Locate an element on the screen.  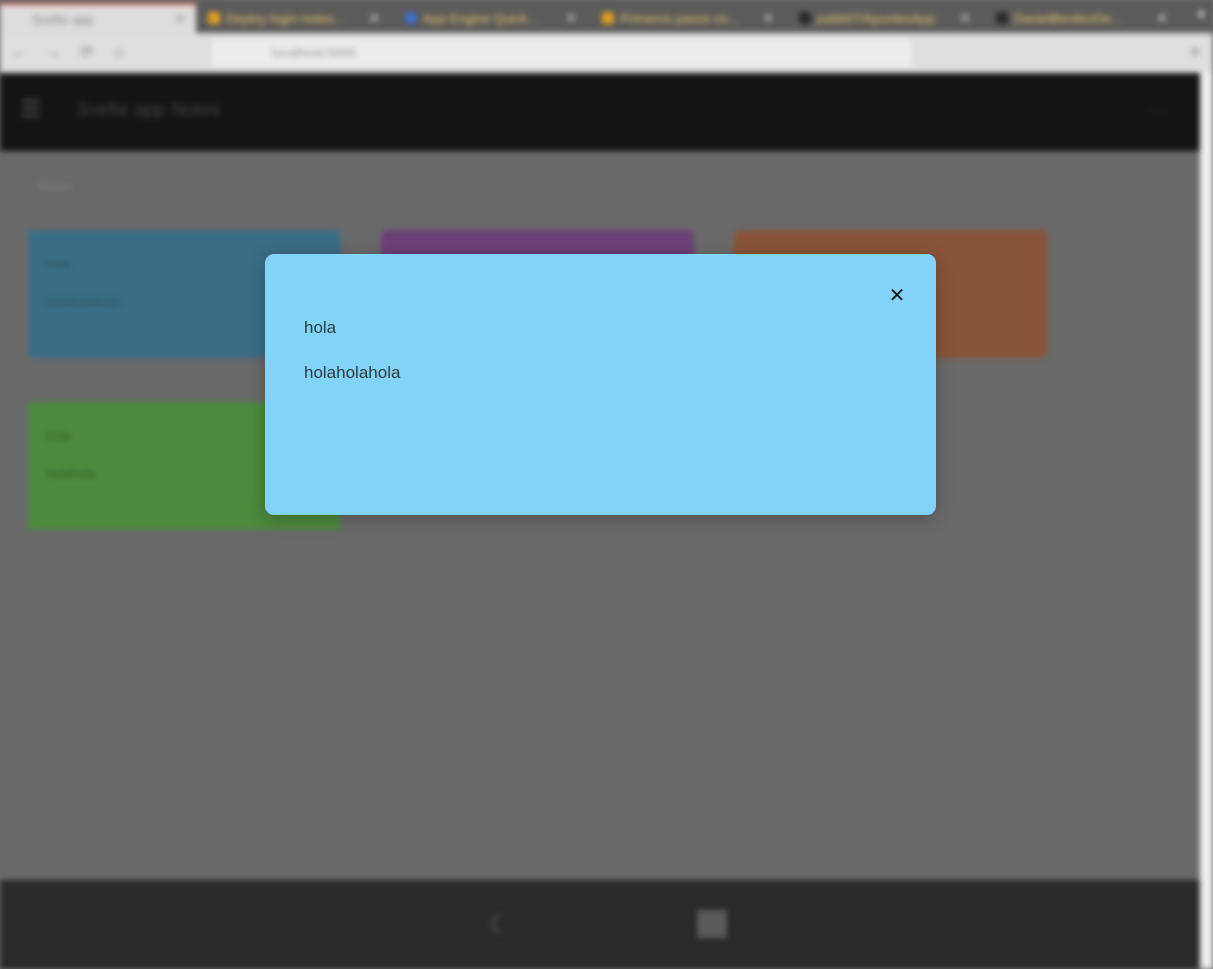
forward-icon: → is located at coordinates (53, 53).